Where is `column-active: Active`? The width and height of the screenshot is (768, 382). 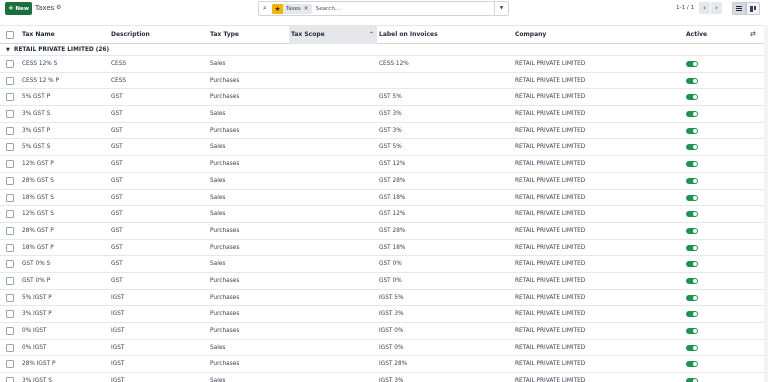
column-active: Active is located at coordinates (711, 35).